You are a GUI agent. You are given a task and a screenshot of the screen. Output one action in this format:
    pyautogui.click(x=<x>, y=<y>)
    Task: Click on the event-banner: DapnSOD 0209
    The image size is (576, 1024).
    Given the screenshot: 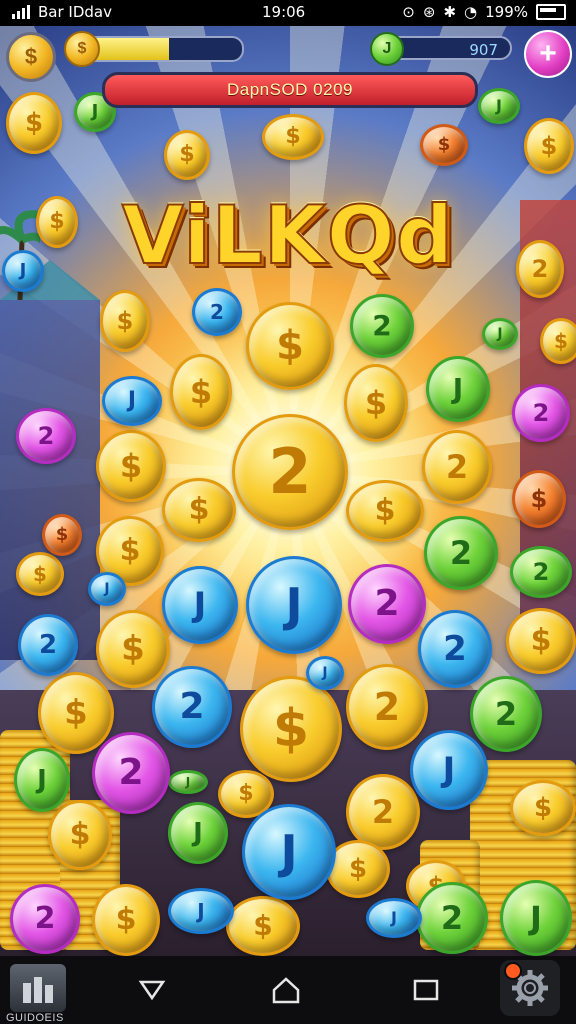 What is the action you would take?
    pyautogui.click(x=290, y=90)
    